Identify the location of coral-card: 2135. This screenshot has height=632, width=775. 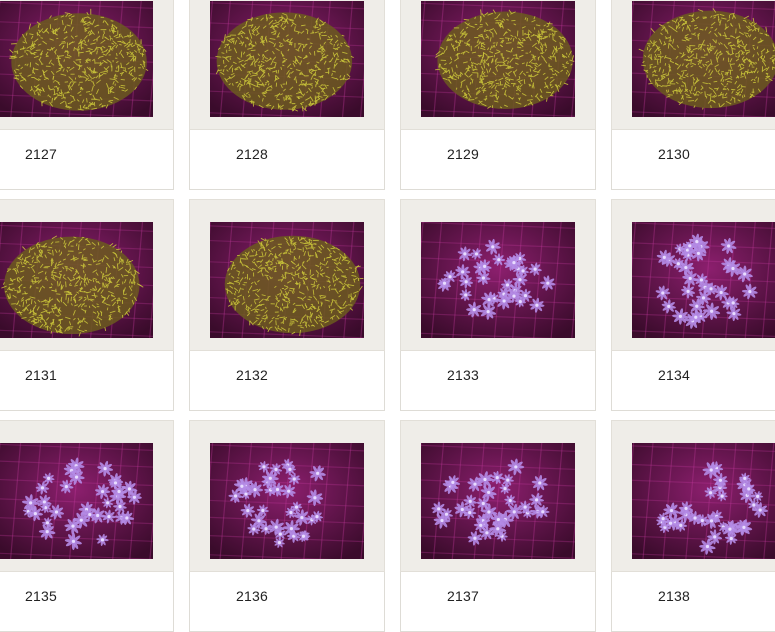
(87, 526).